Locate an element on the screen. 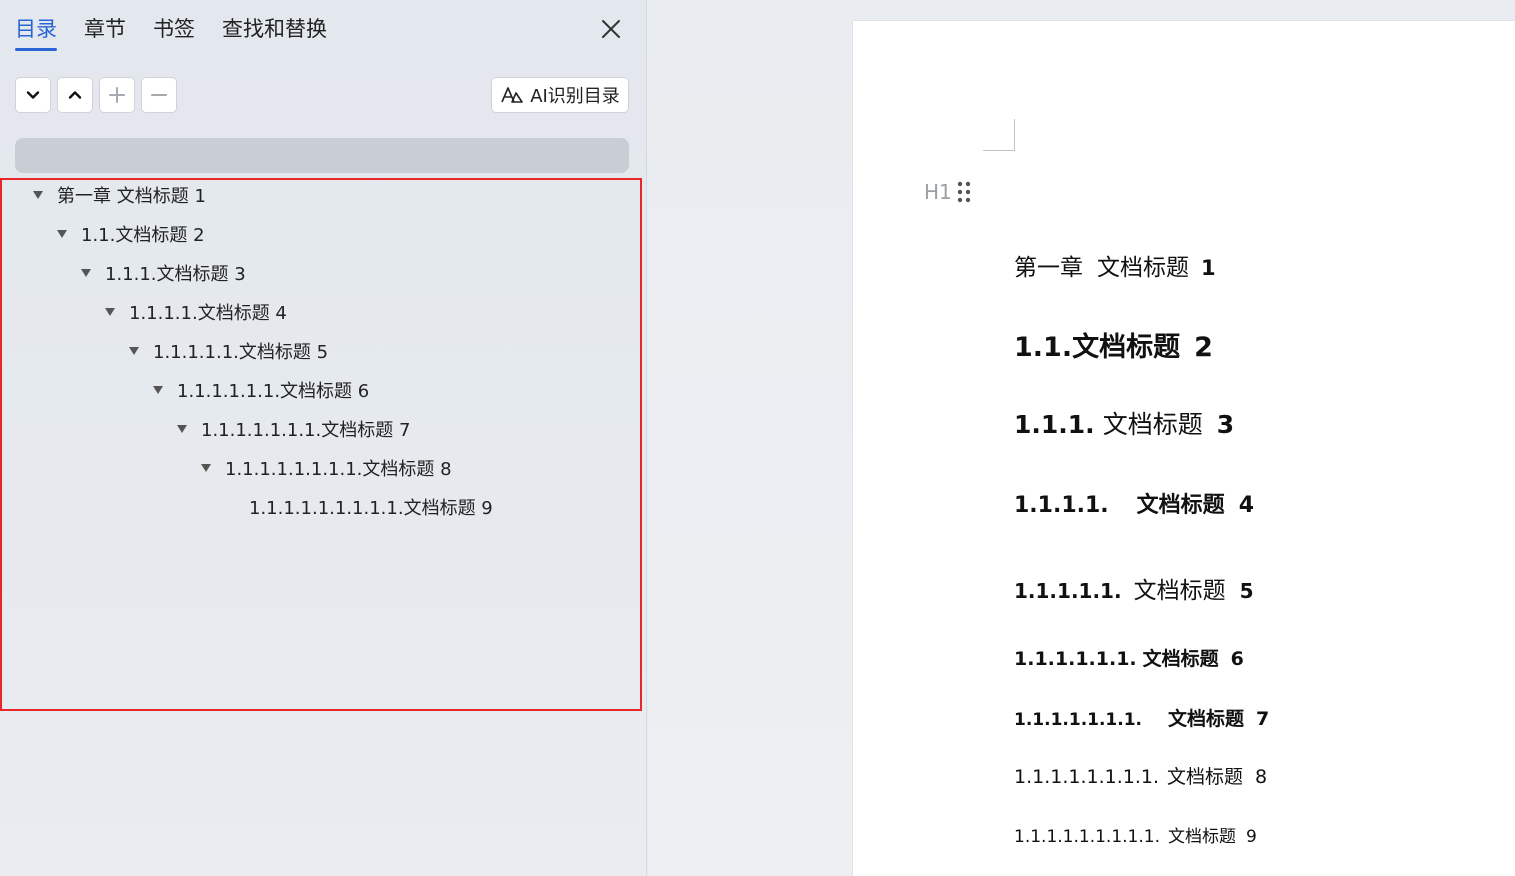 The height and width of the screenshot is (876, 1515). toc-item: 1.1.1.1.1.1.1.1.文档标题 8 is located at coordinates (326, 468).